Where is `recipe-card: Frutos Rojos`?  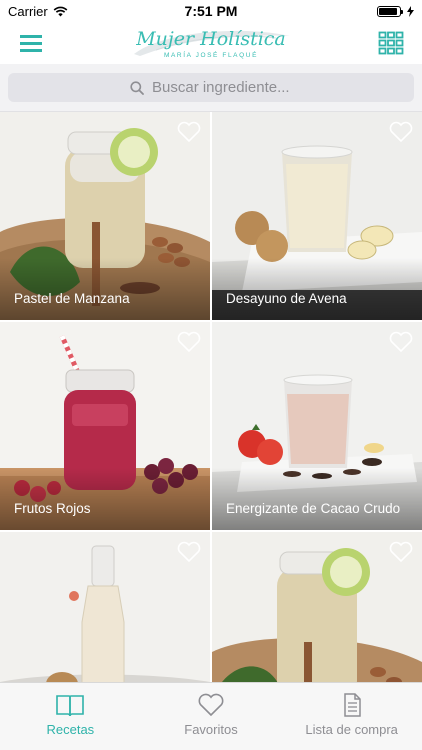 recipe-card: Frutos Rojos is located at coordinates (105, 426).